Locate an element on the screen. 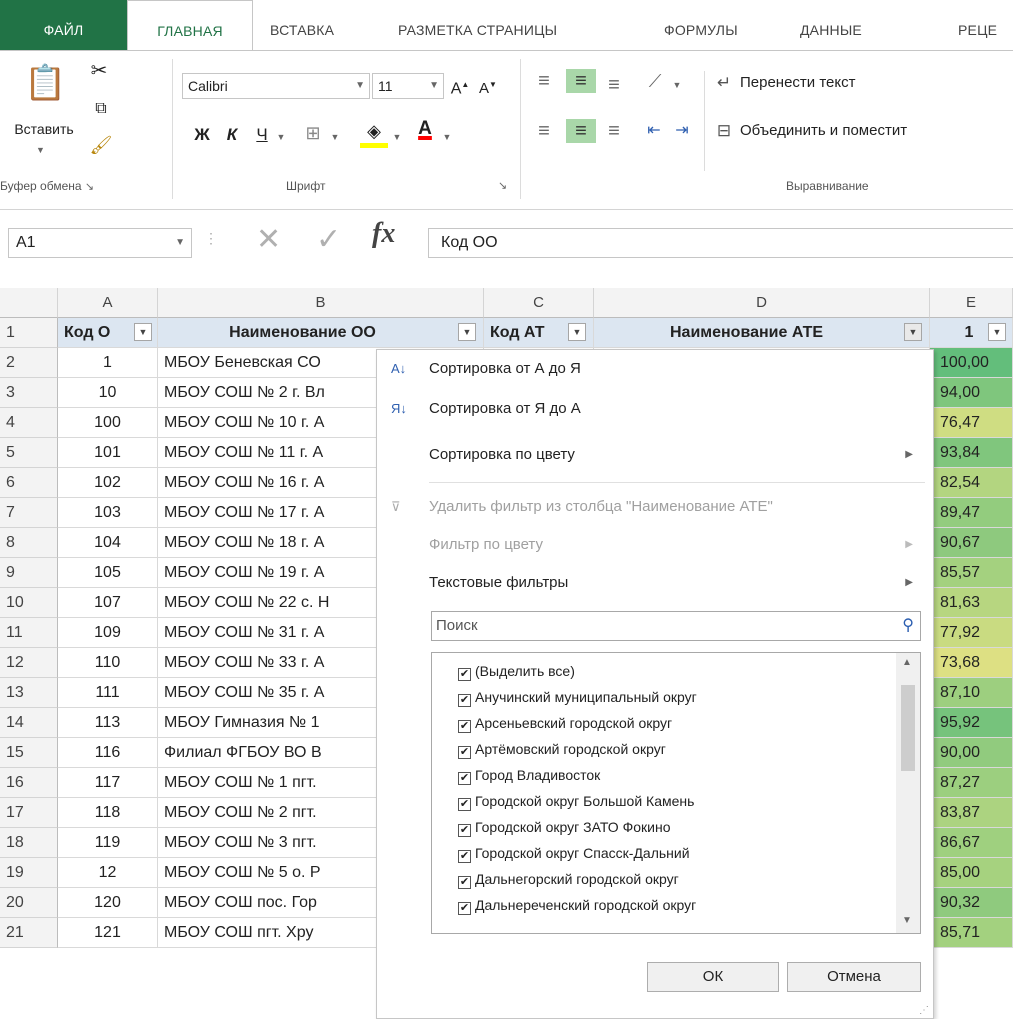 The image size is (1013, 1019). filter-search-input: Поиск ⚲ is located at coordinates (676, 626).